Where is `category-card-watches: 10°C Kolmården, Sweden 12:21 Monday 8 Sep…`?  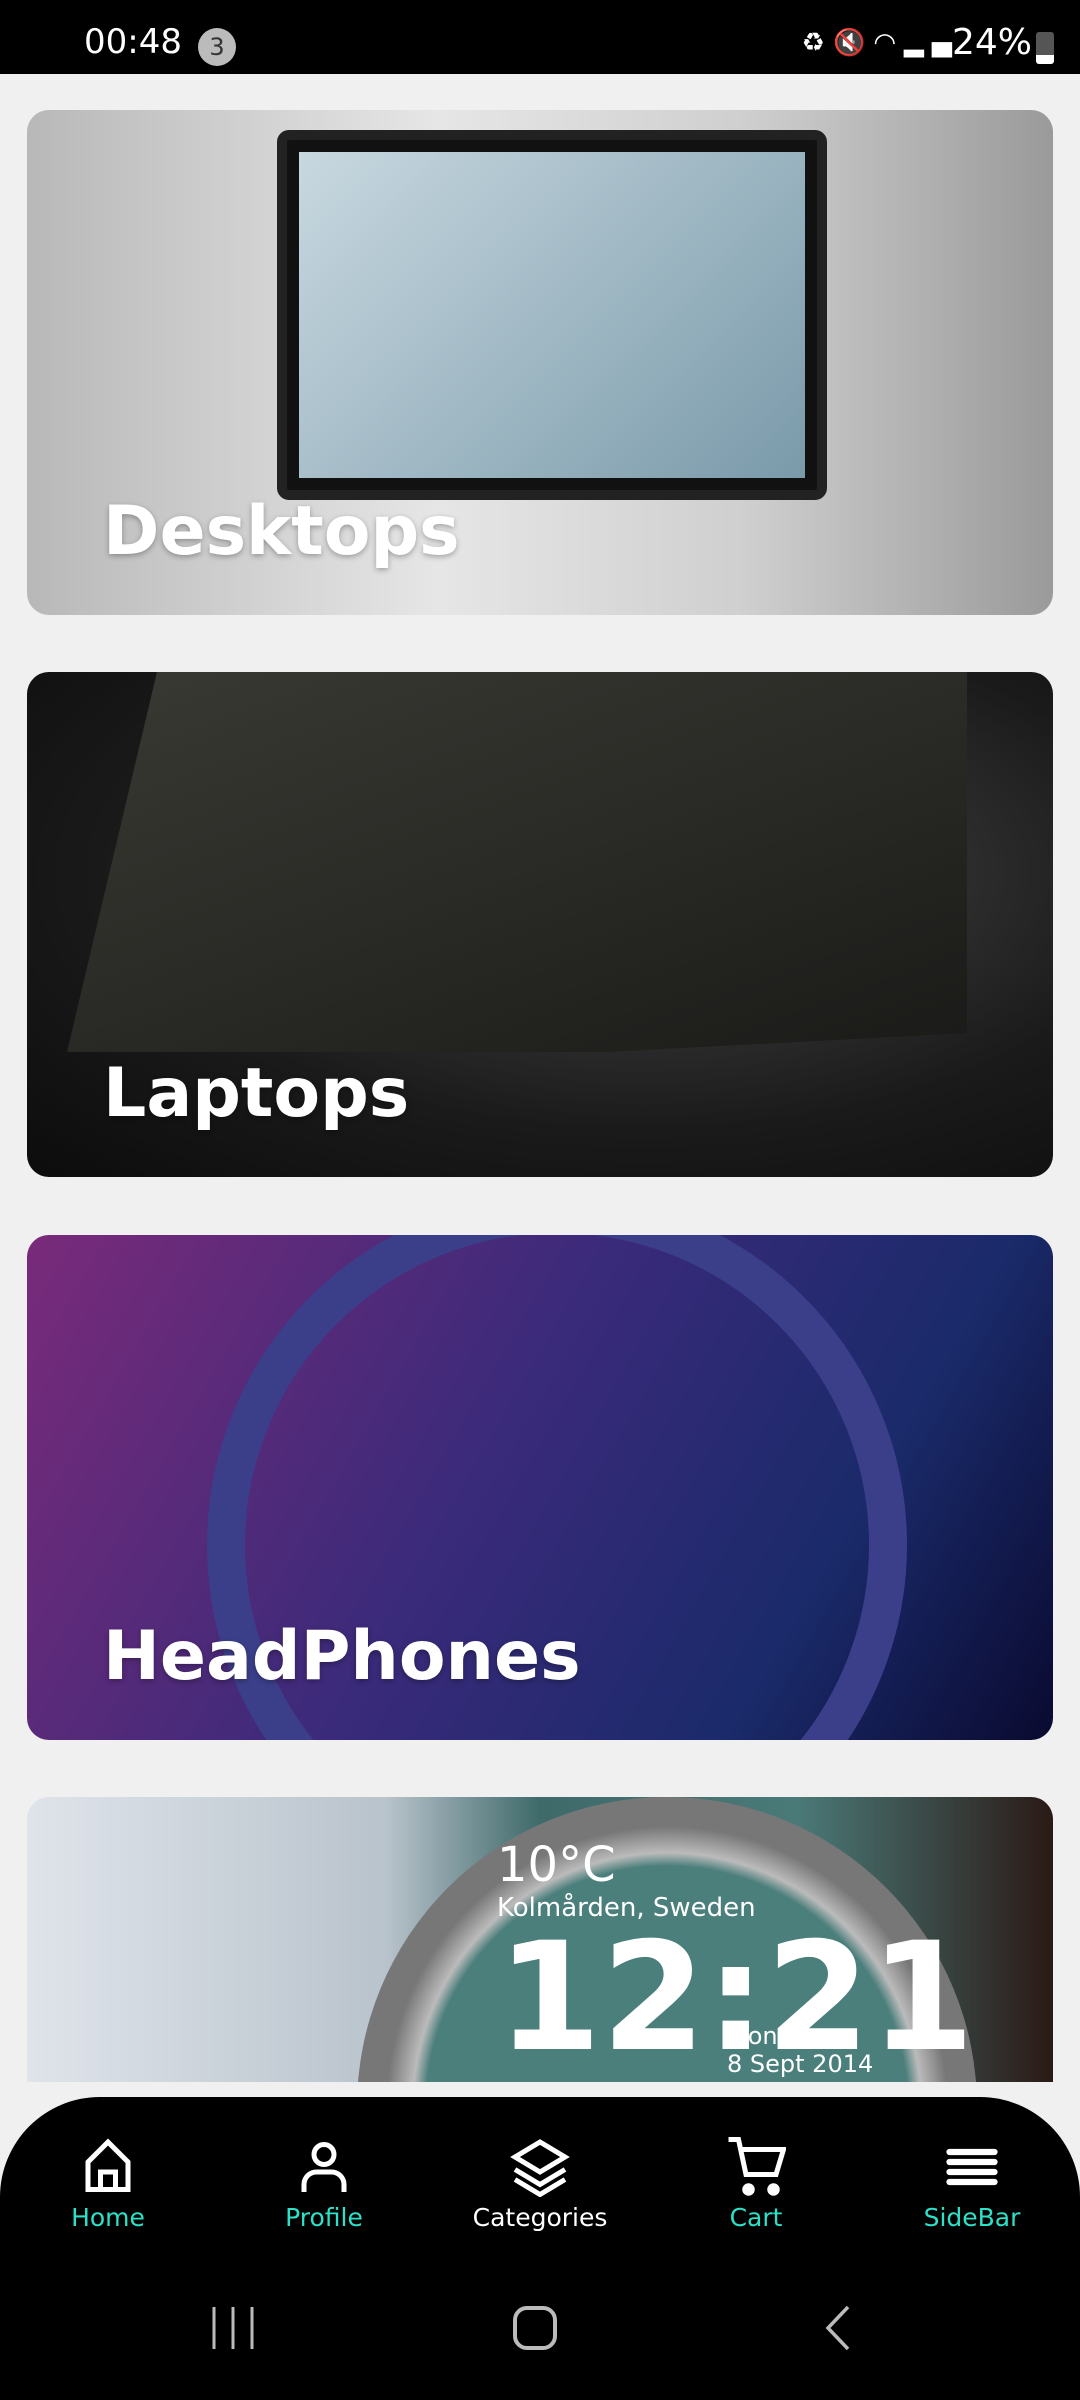 category-card-watches: 10°C Kolmården, Sweden 12:21 Monday 8 Sep… is located at coordinates (540, 1939).